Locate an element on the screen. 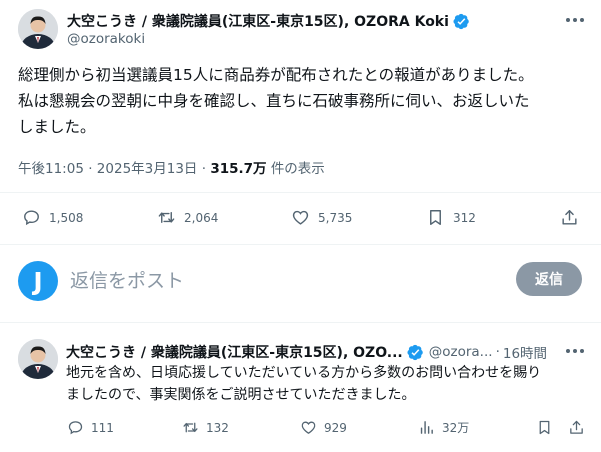  author-name-line: 大空こうき / 衆議院議員(江東区-東京15区), OZORA Koki is located at coordinates (268, 21).